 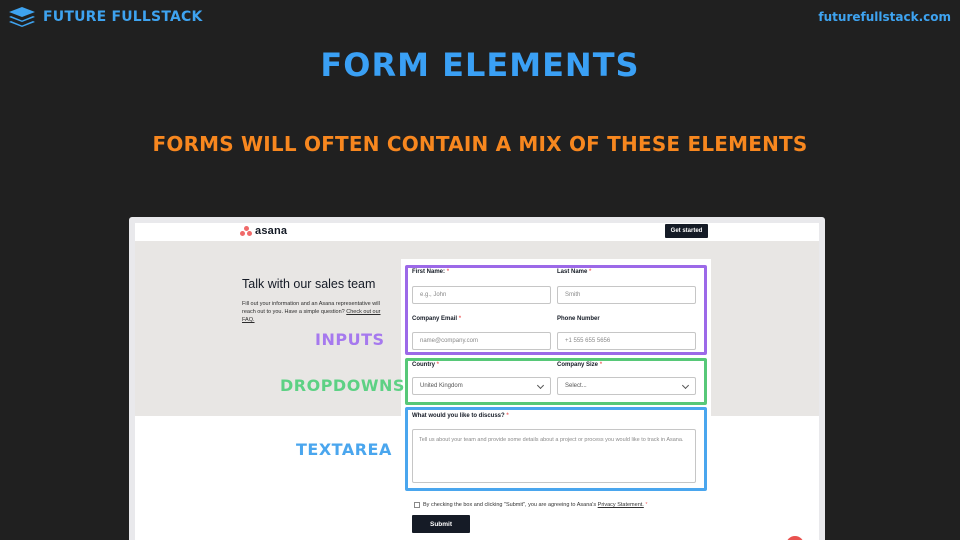 What do you see at coordinates (309, 284) in the screenshot?
I see `sales-heading: Talk with our sales team` at bounding box center [309, 284].